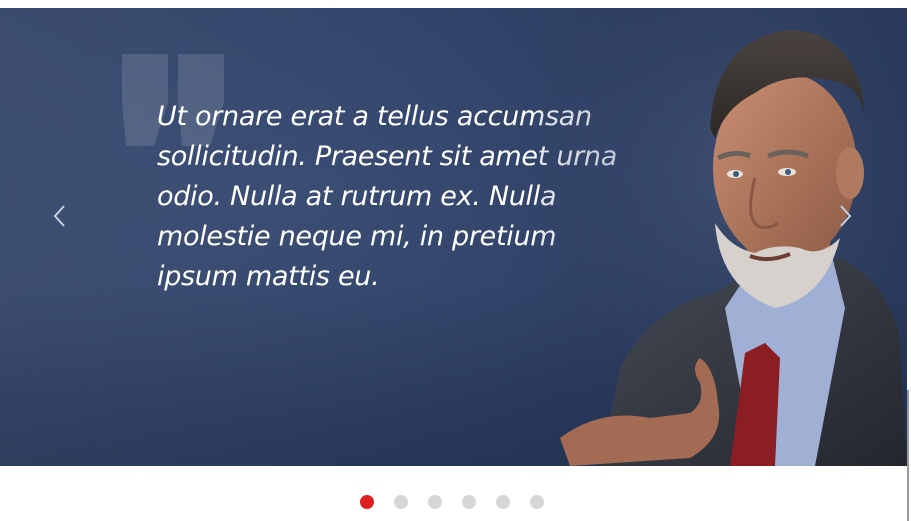  I want to click on chevron-left-icon, so click(59, 216).